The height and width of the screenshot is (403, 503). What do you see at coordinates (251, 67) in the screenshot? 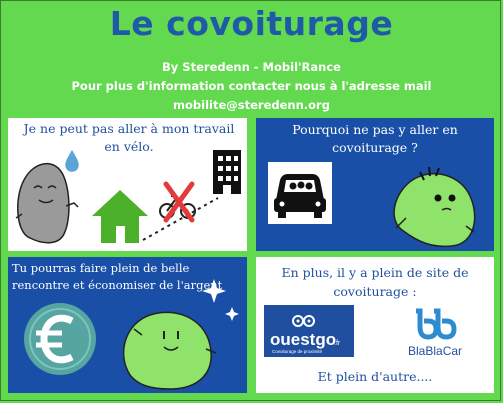
I see `byline: By Steredenn - Mobil'Rance` at bounding box center [251, 67].